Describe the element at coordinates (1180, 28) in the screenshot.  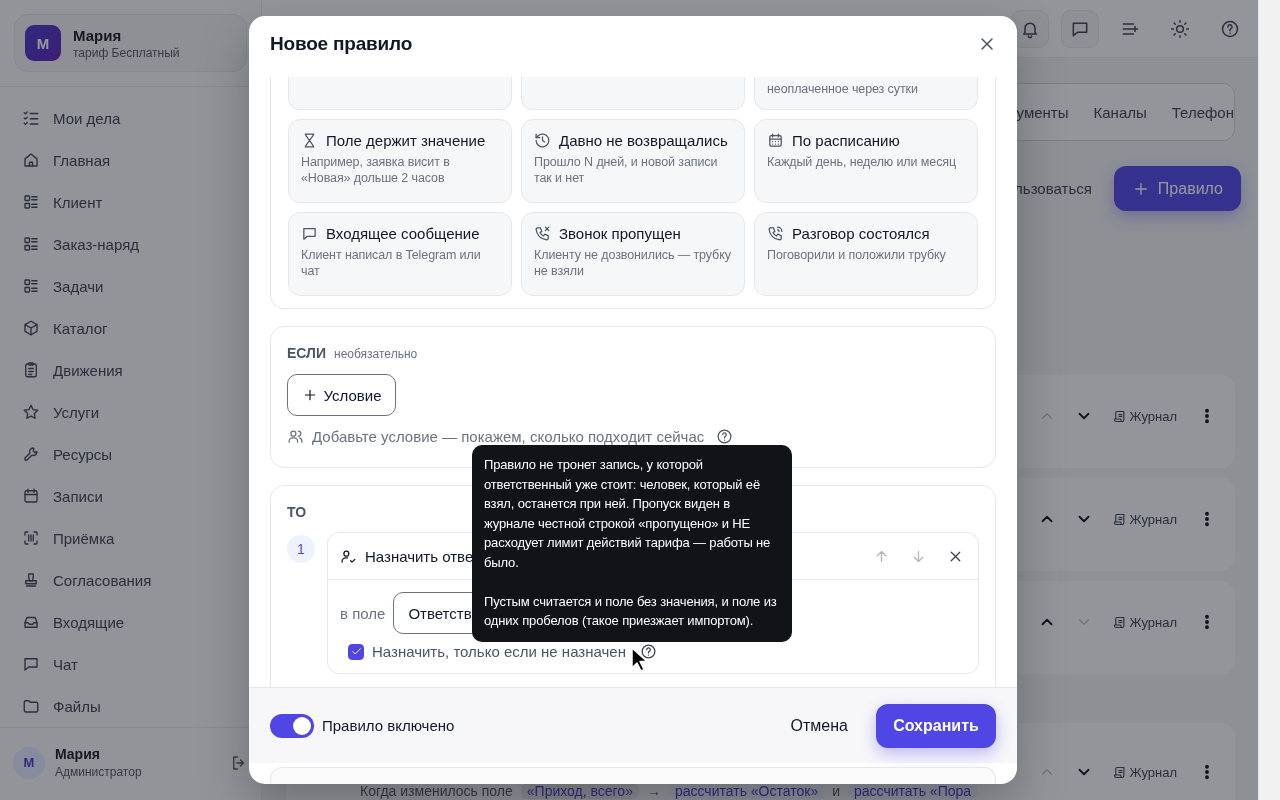
I see `sun-icon` at that location.